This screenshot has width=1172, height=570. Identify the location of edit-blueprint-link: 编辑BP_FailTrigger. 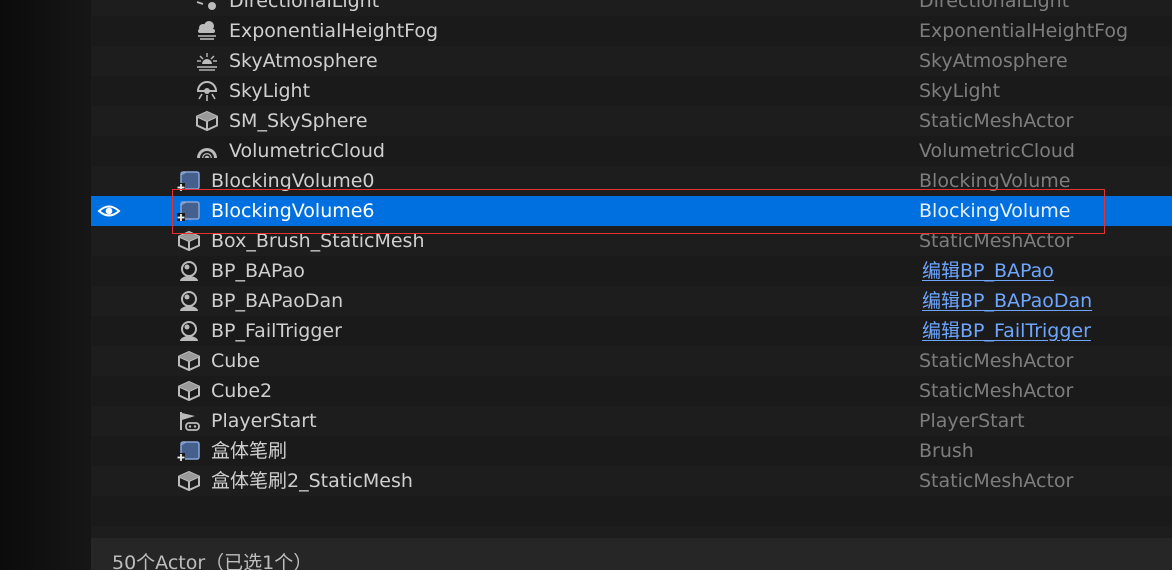
(1006, 331).